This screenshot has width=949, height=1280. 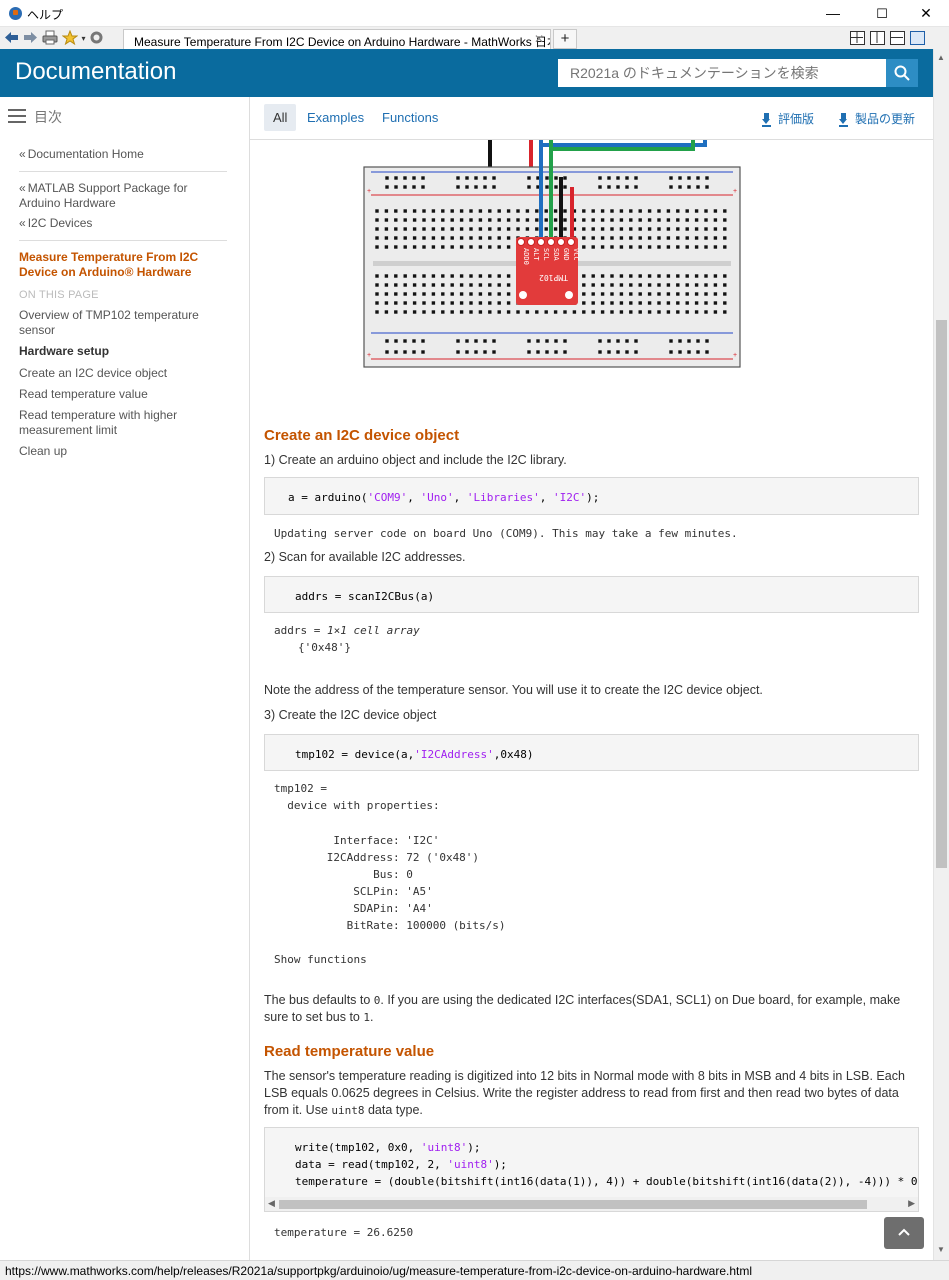 What do you see at coordinates (59, 295) in the screenshot?
I see `on-this-page-label: ON THIS PAGE` at bounding box center [59, 295].